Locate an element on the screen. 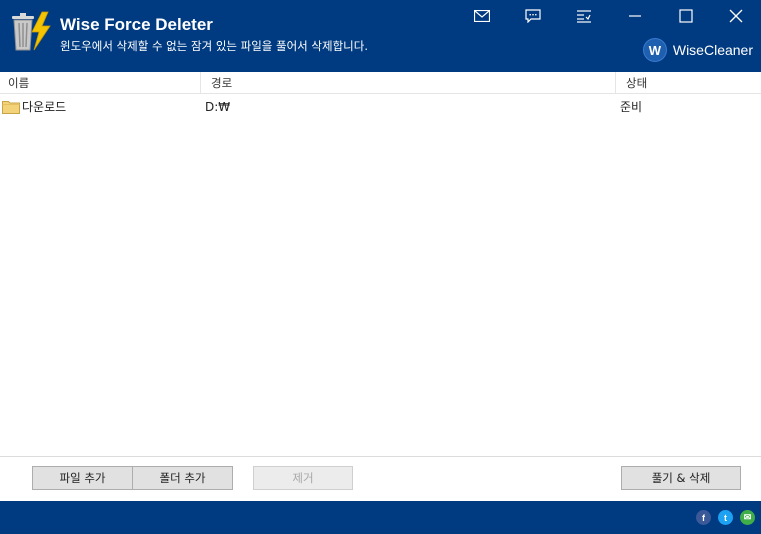 This screenshot has width=761, height=534. wisecleaner-brand: W WiseCleaner is located at coordinates (697, 50).